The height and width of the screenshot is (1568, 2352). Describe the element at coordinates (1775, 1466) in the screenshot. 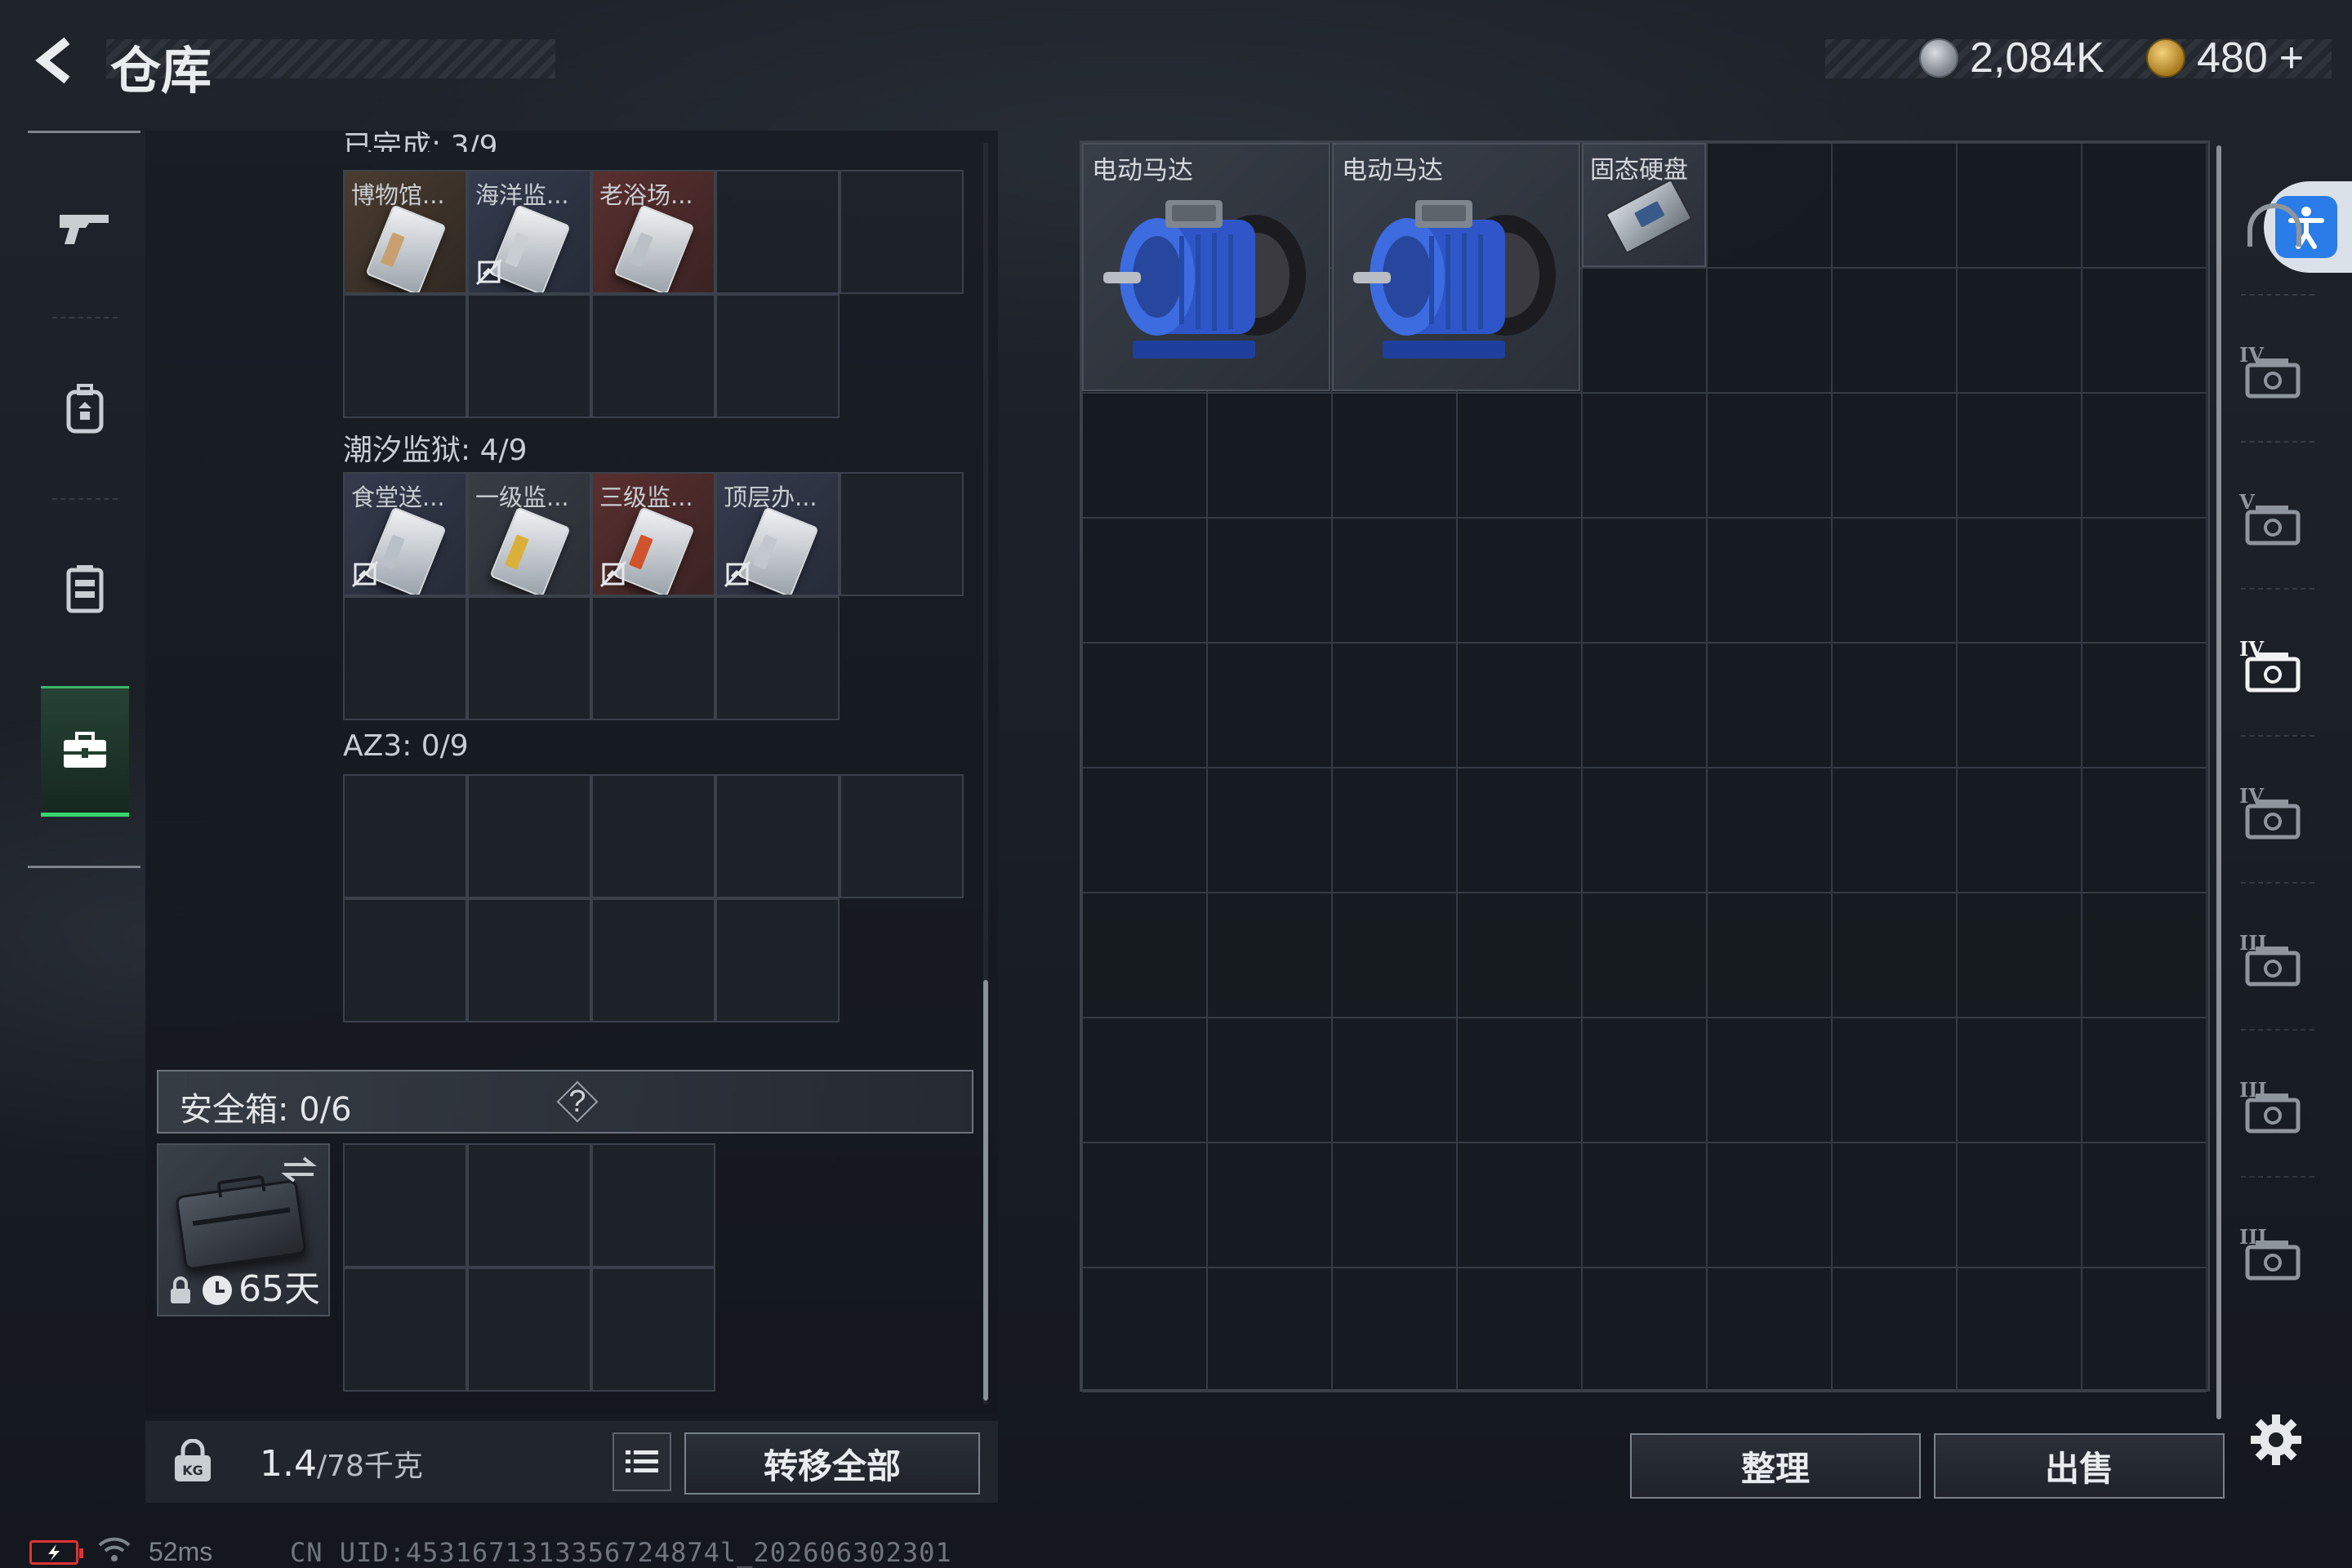

I see `sort-button: 整理` at that location.